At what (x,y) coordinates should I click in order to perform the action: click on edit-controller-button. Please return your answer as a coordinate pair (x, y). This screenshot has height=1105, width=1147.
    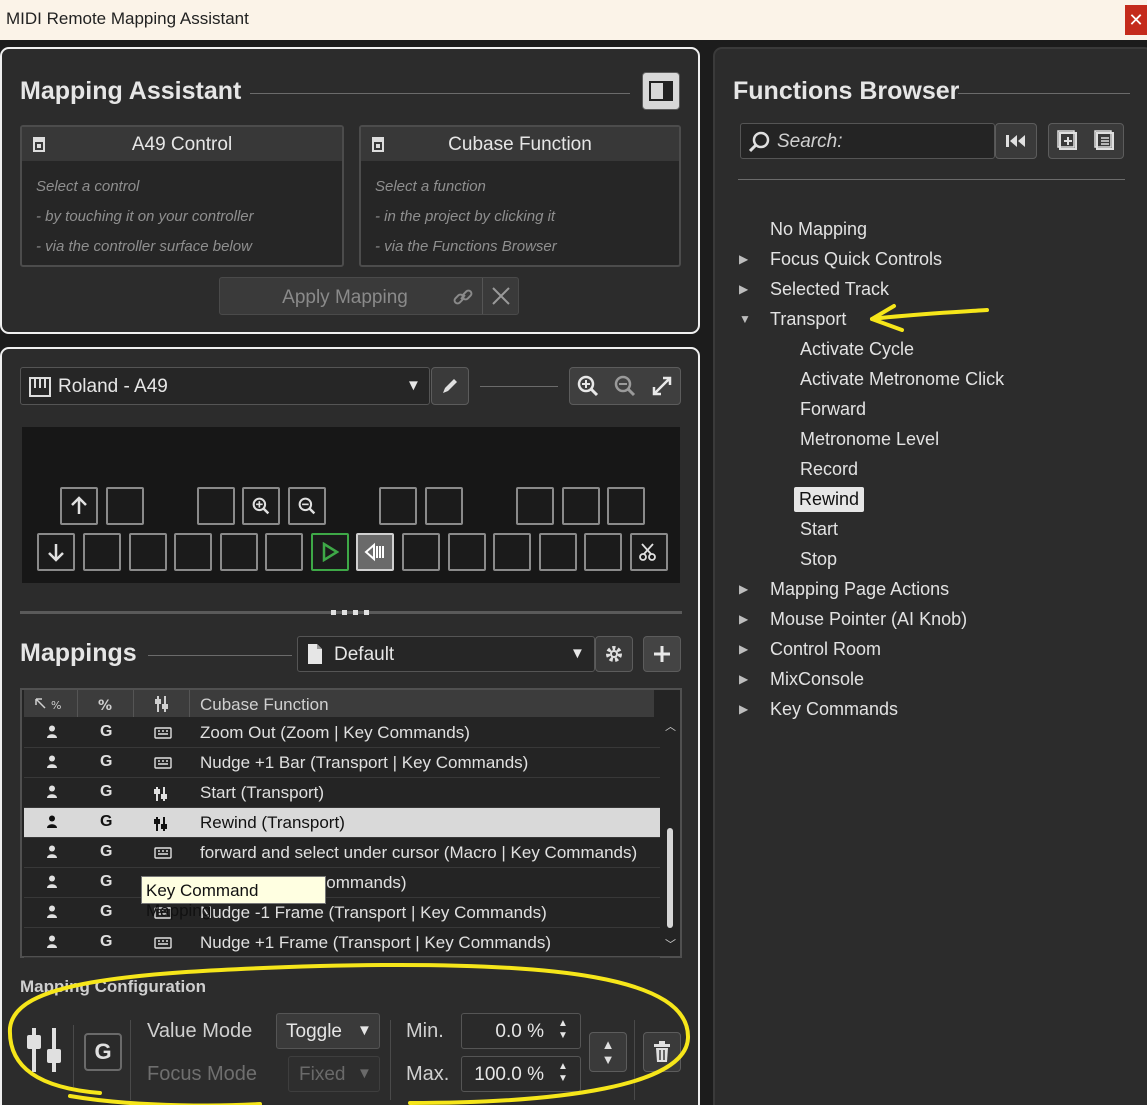
    Looking at the image, I should click on (450, 386).